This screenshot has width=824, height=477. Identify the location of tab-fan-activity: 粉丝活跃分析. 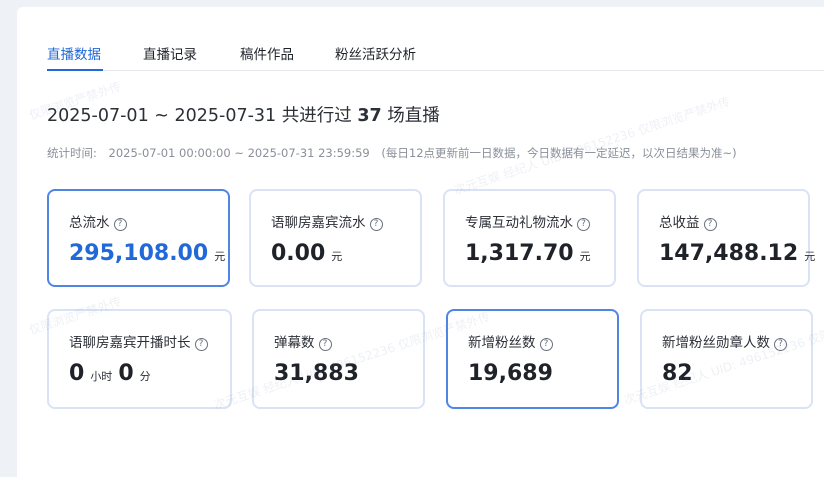
(375, 53).